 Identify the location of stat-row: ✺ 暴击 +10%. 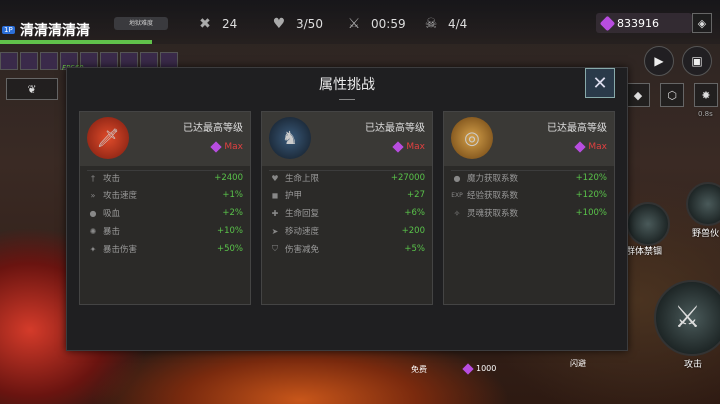
(165, 231).